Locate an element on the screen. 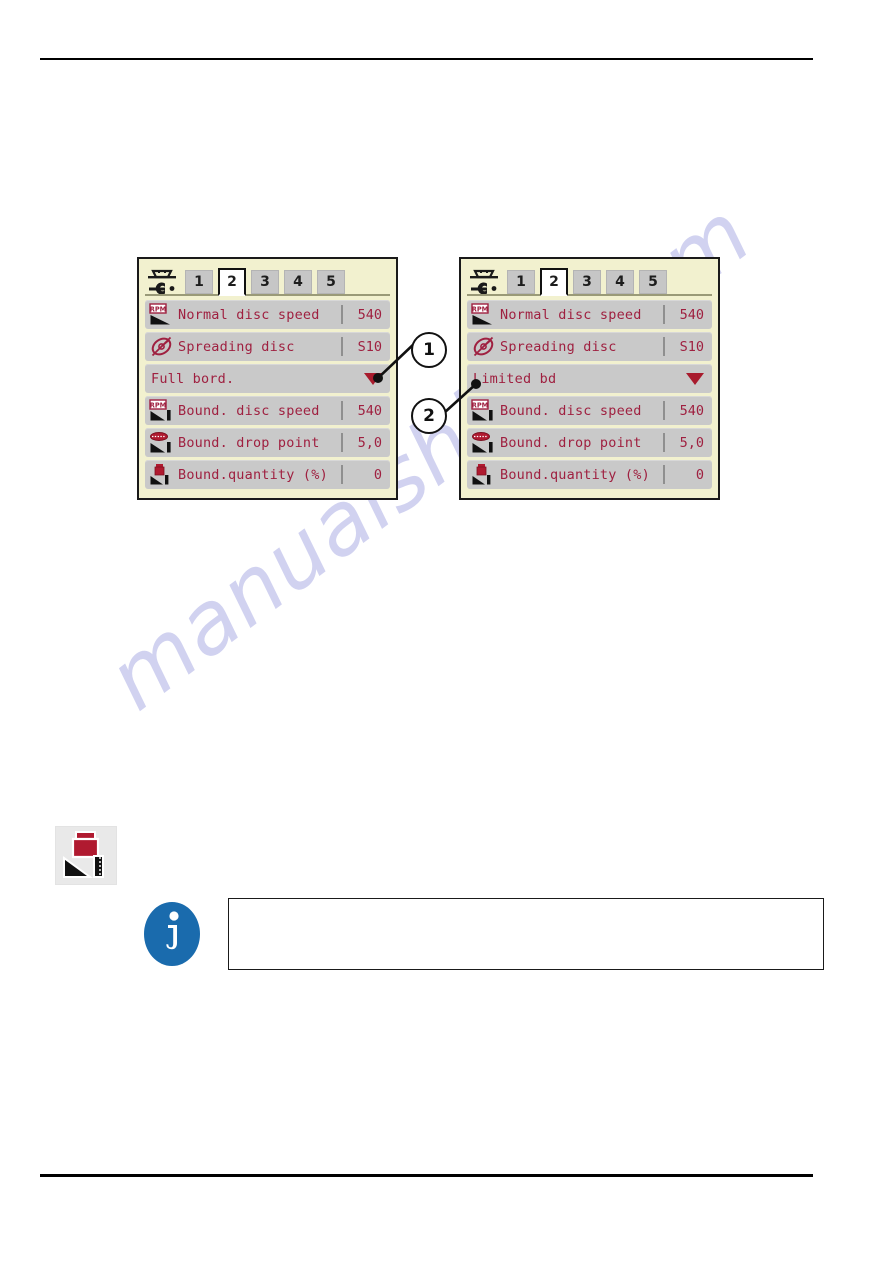 The width and height of the screenshot is (893, 1263). callout-marker-1: 1 is located at coordinates (429, 350).